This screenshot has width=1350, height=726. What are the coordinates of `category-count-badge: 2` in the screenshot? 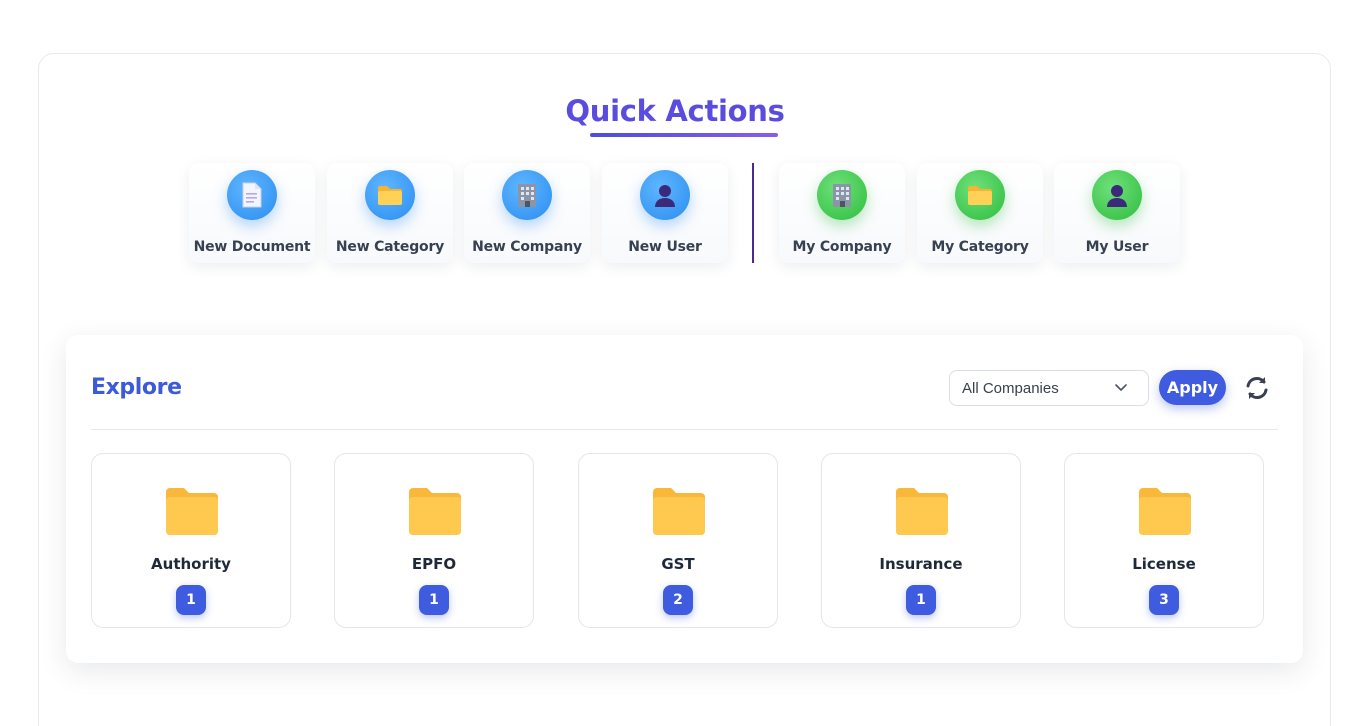 It's located at (678, 600).